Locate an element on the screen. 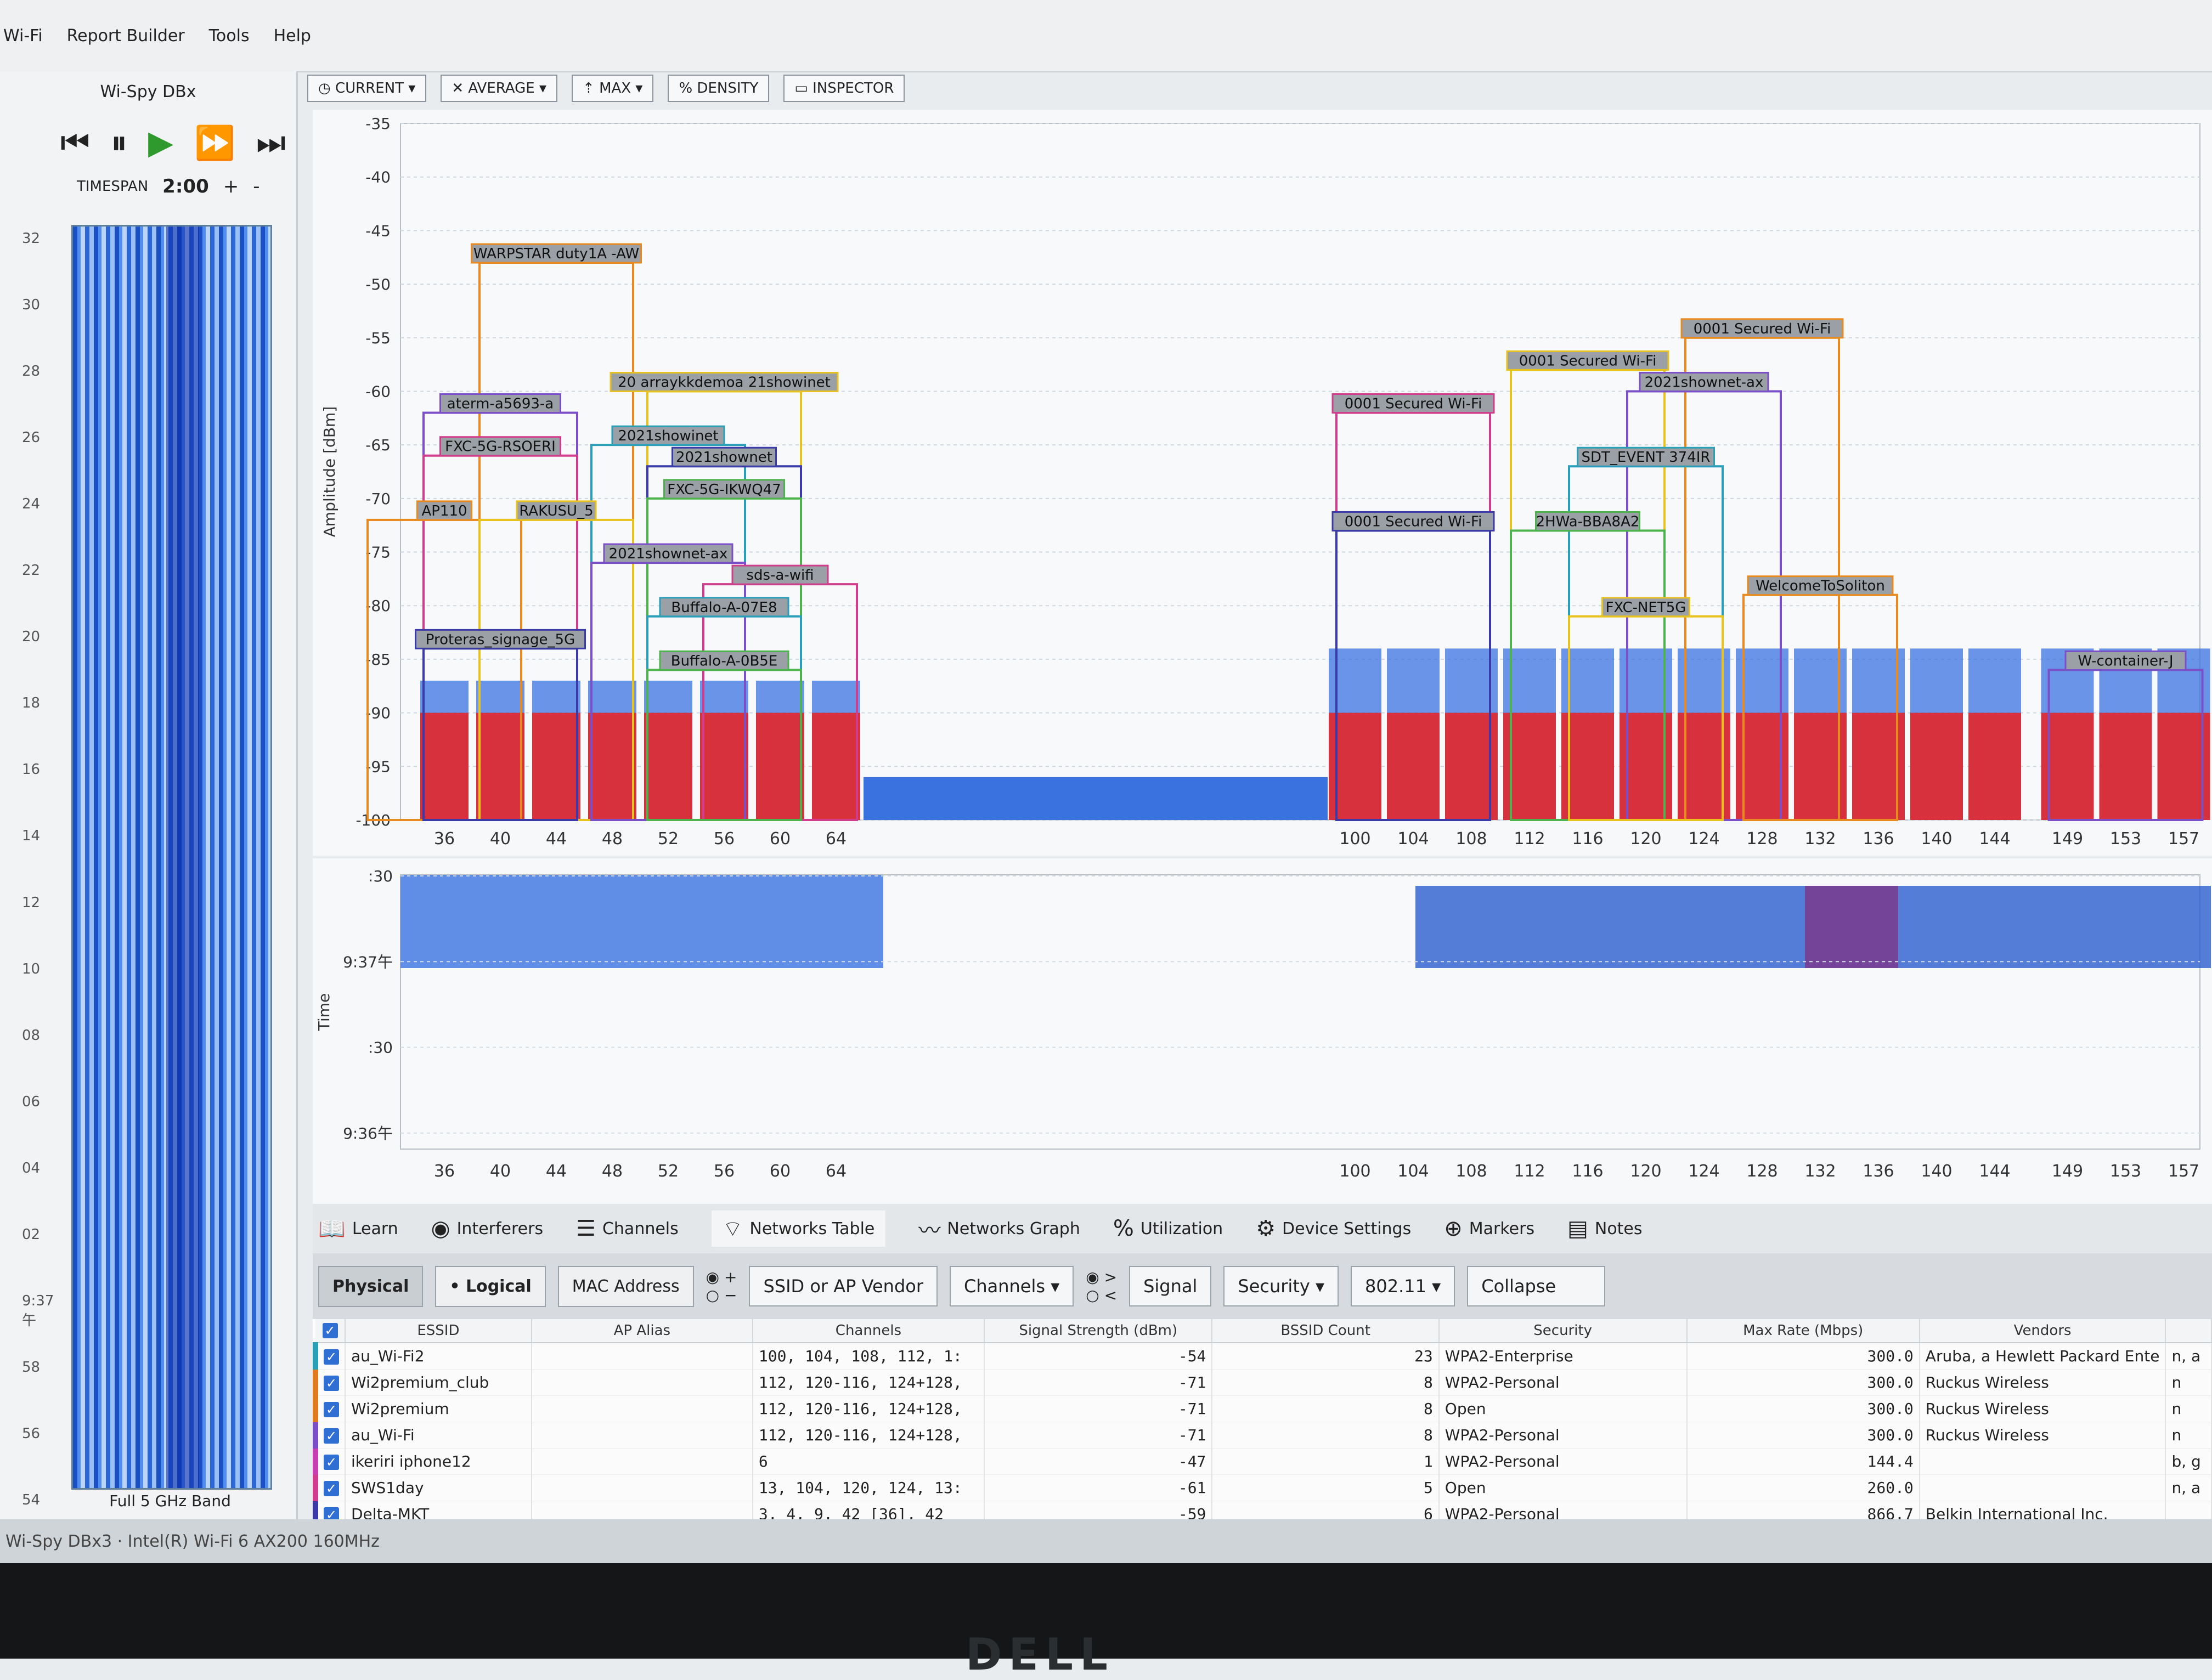 Image resolution: width=2212 pixels, height=1680 pixels. protocol-dropdown: 802.11 ▾ is located at coordinates (1403, 1286).